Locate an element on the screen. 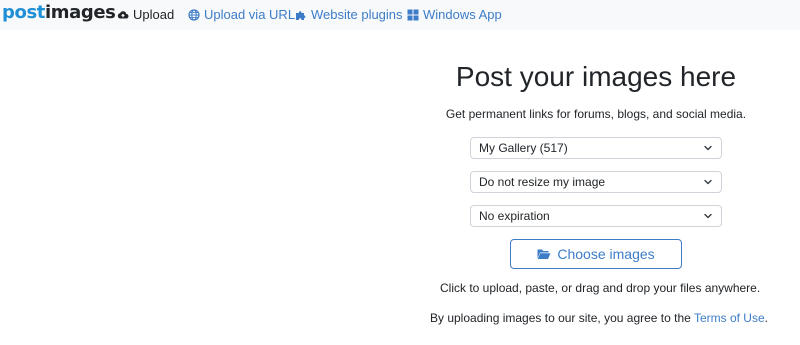  site-logo: postimages is located at coordinates (59, 13).